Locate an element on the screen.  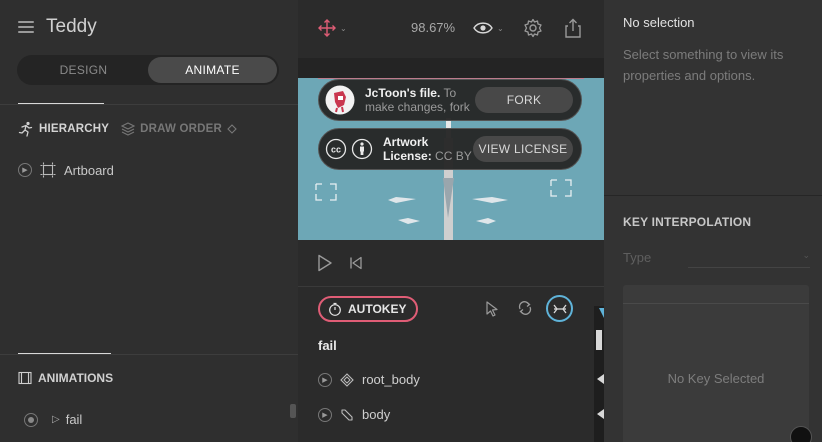
menu-icon is located at coordinates (26, 27).